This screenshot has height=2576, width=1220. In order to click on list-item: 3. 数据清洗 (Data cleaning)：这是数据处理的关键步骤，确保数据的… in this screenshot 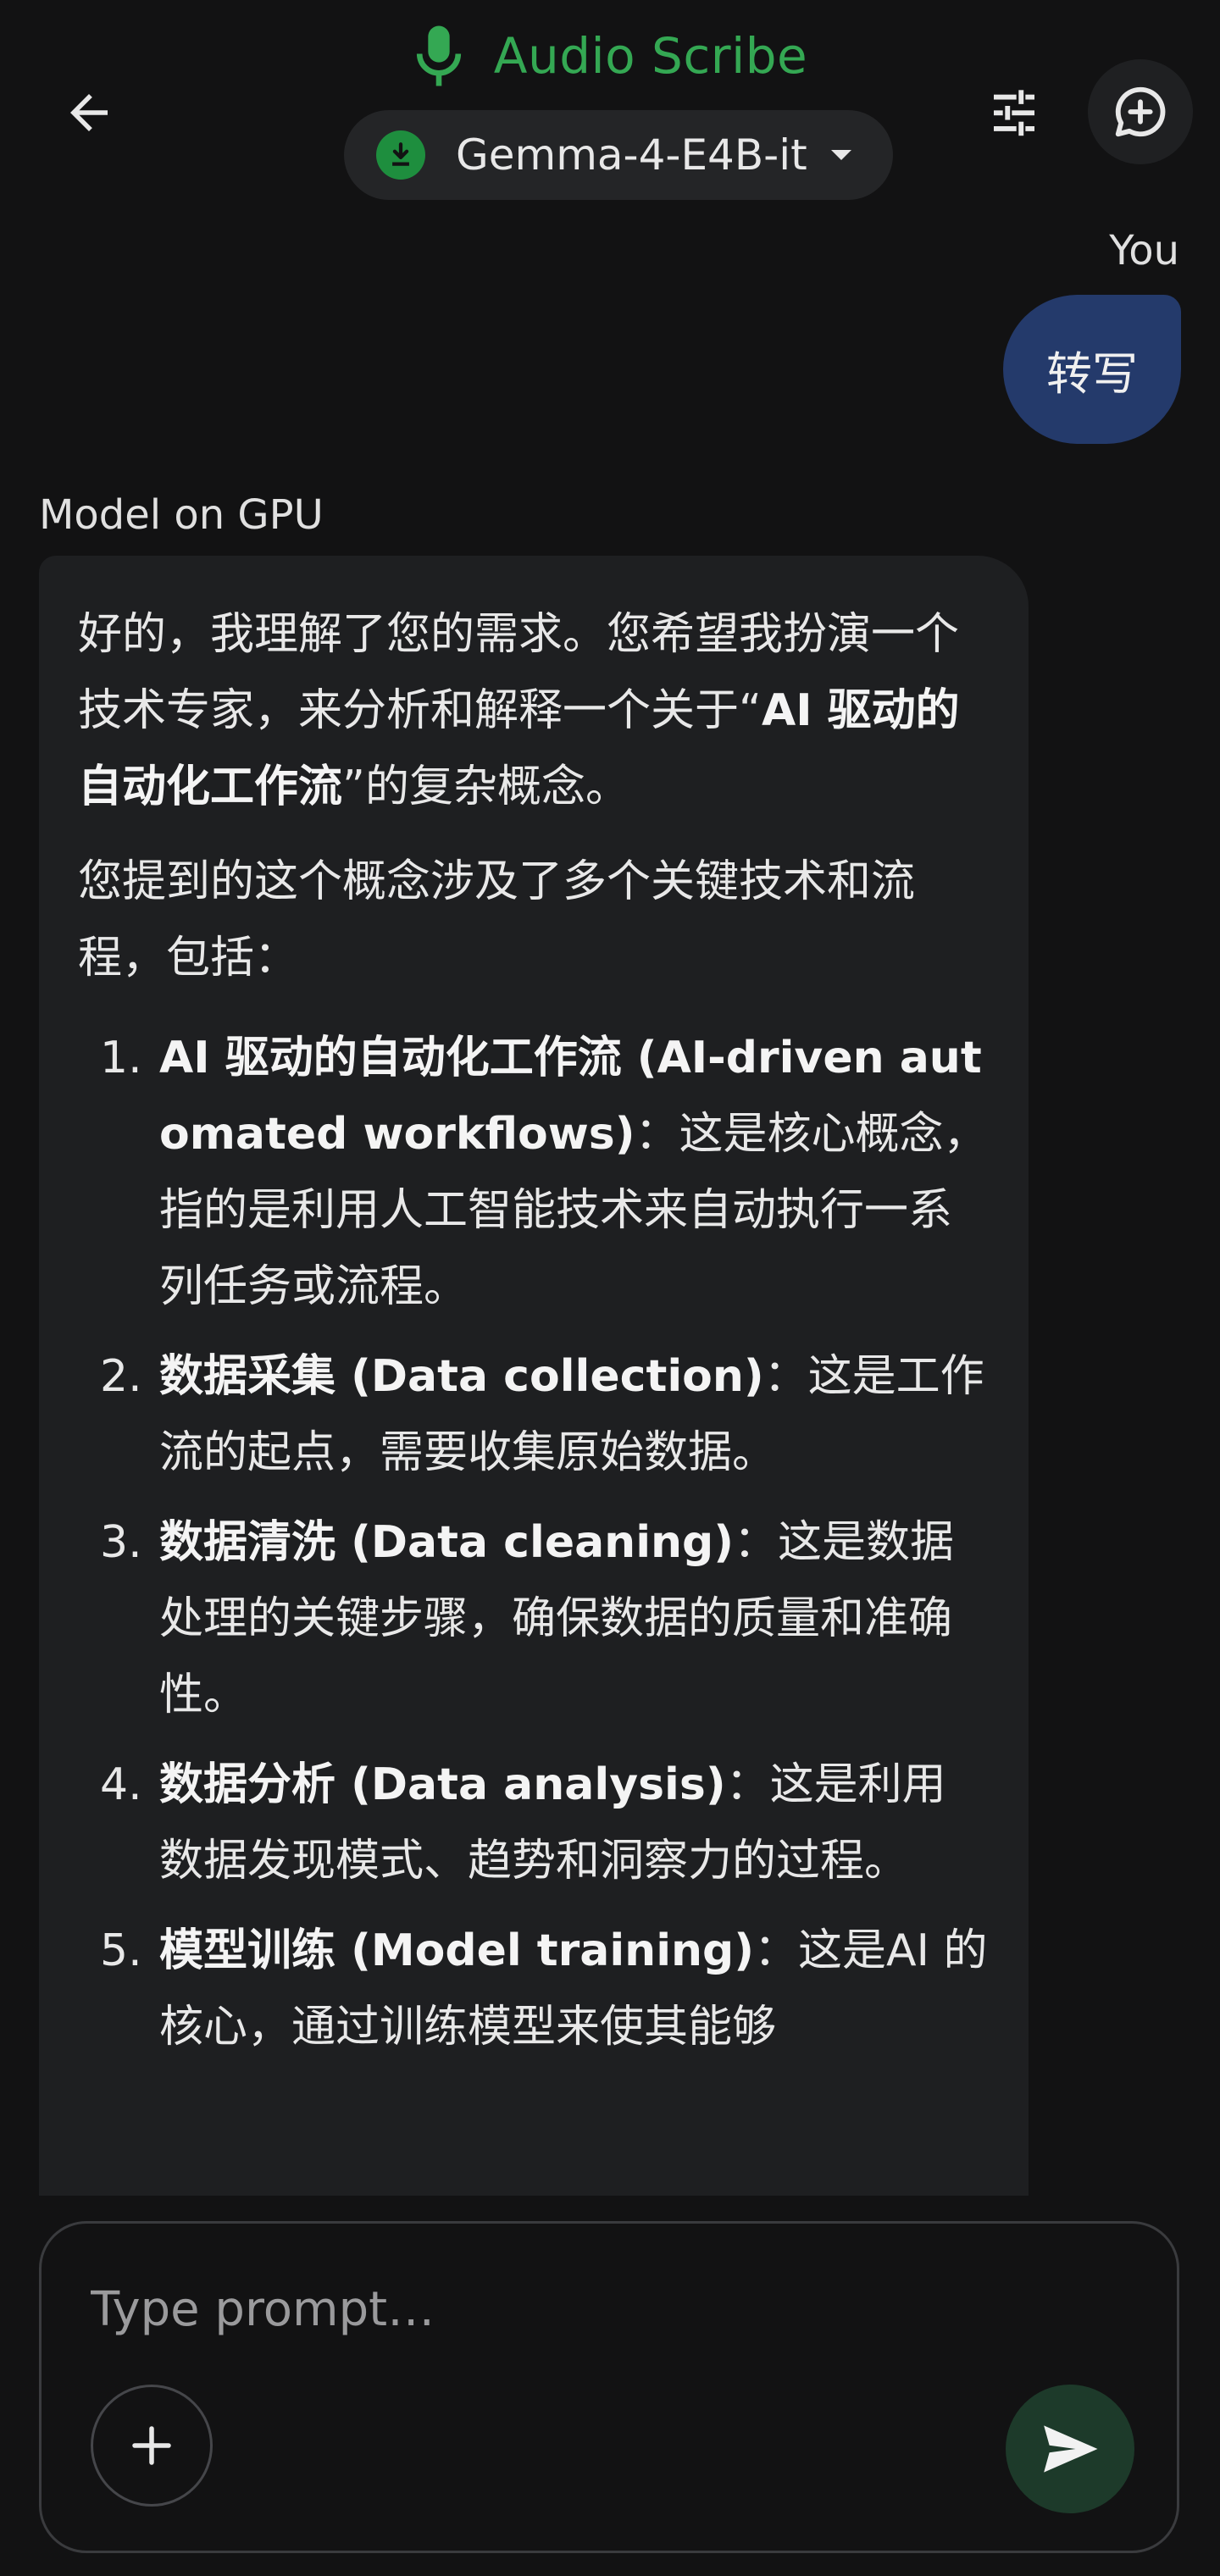, I will do `click(527, 1618)`.